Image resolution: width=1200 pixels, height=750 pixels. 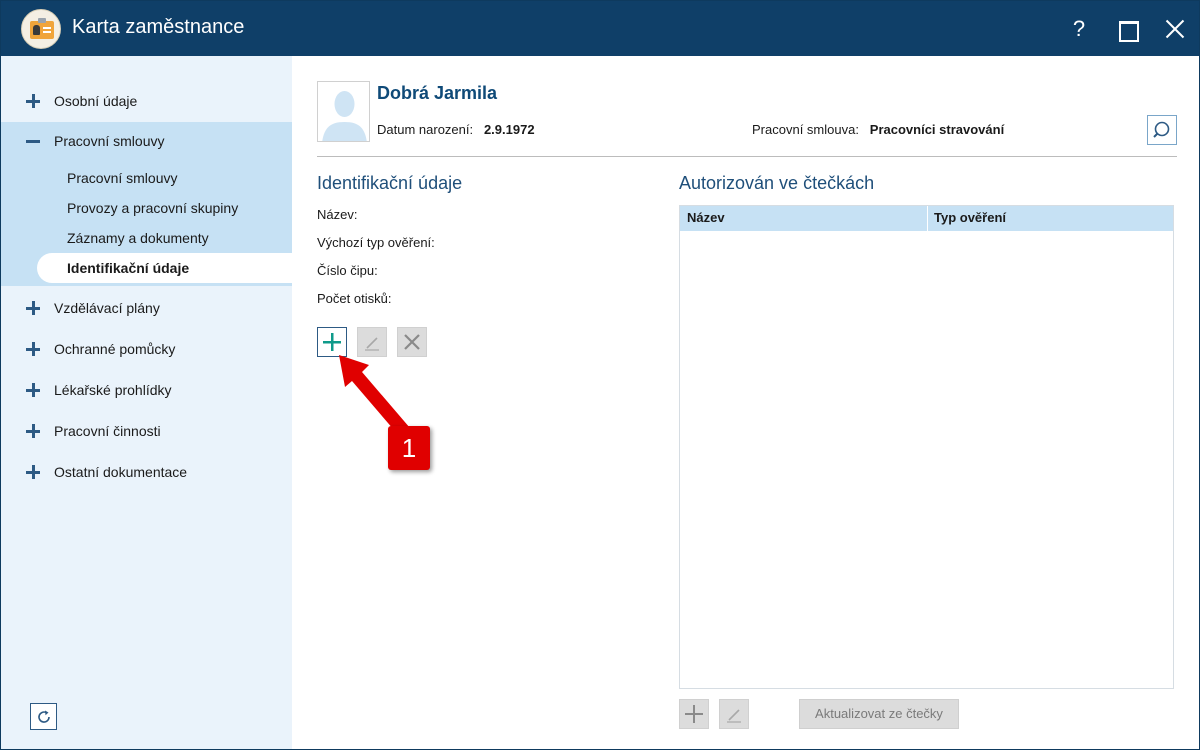 I want to click on window-title: Karta zaměstnance, so click(x=158, y=27).